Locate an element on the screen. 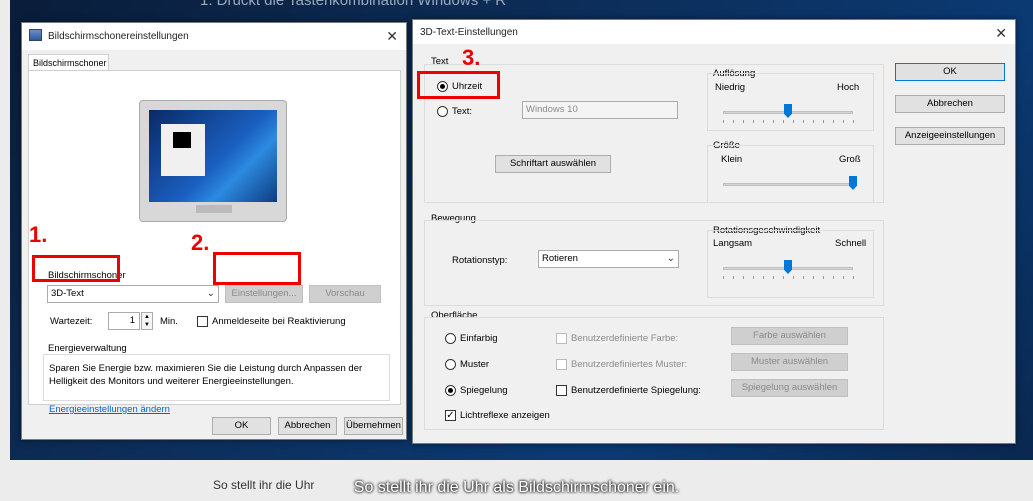  titlebar: 3D-Text-Einstellungen ✕ is located at coordinates (714, 32).